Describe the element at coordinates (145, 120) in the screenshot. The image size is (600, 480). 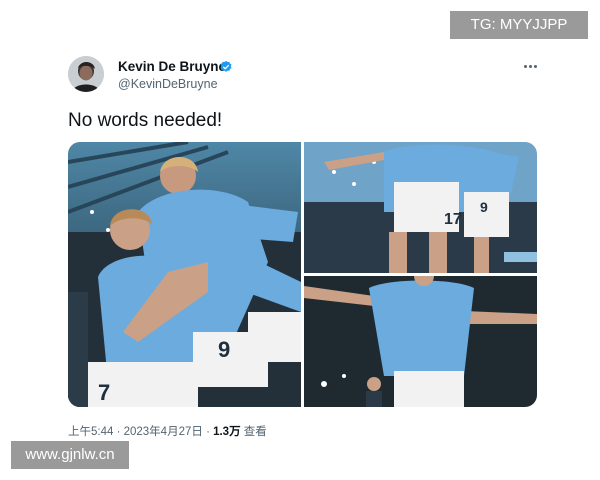
I see `tweet-text: No words needed!` at that location.